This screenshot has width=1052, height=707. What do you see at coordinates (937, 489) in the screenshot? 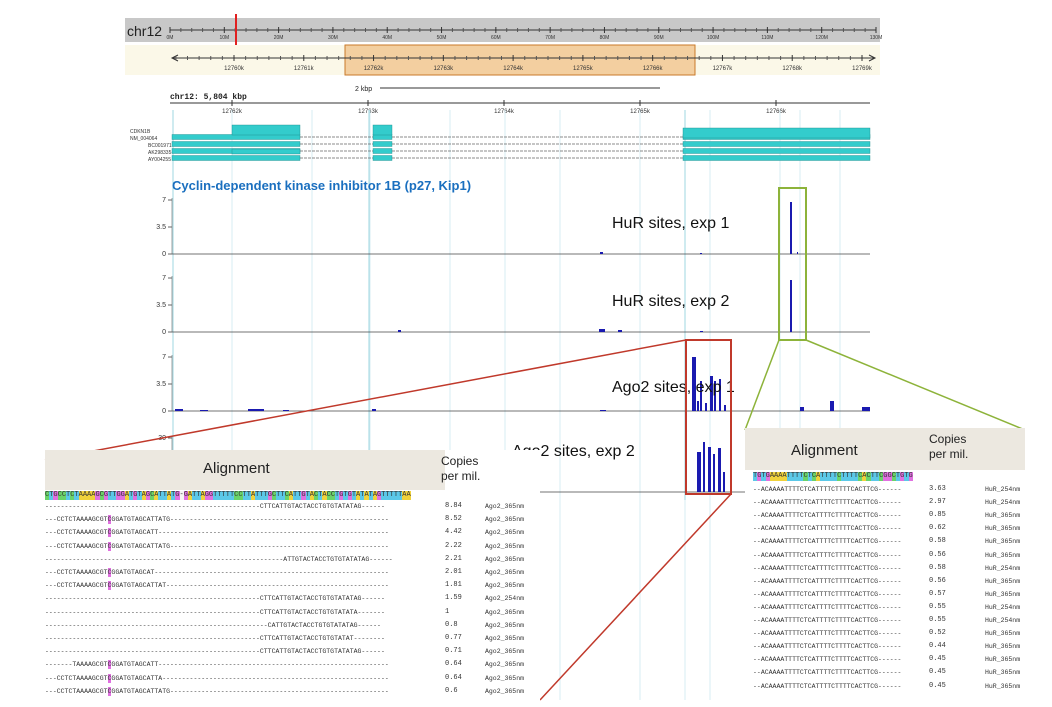
I see `read-copies: 3.63` at bounding box center [937, 489].